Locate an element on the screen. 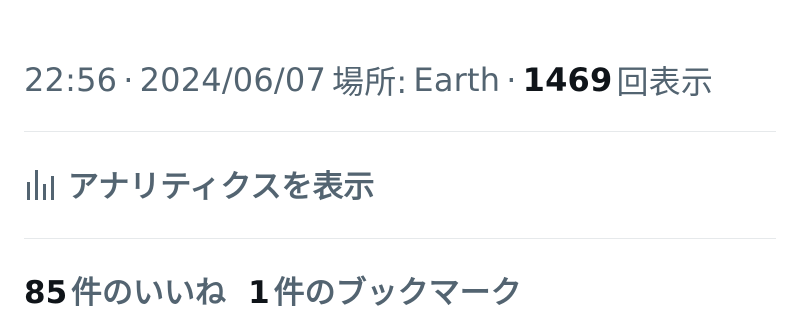 The width and height of the screenshot is (800, 334). likes-stat: 85 件のいいね is located at coordinates (125, 289).